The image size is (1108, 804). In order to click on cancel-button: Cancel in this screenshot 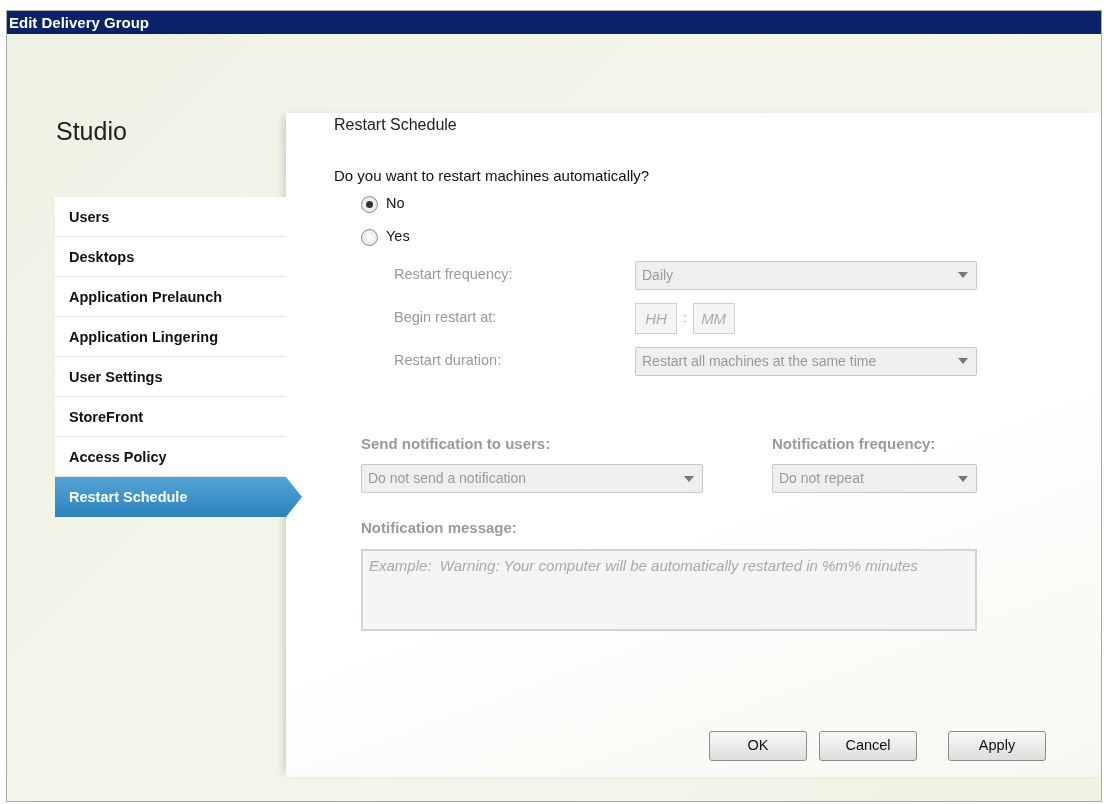, I will do `click(868, 746)`.